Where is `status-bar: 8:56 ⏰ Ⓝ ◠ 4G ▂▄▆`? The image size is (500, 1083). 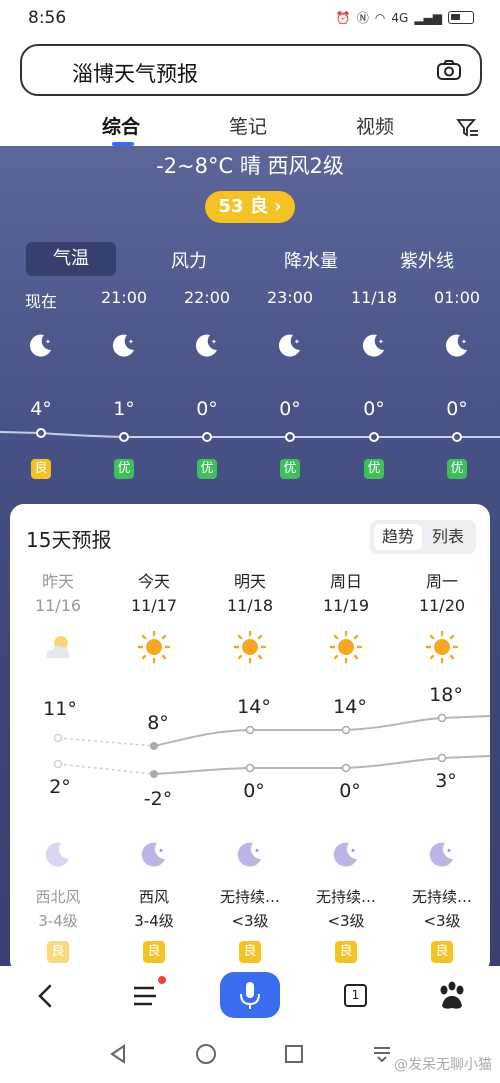 status-bar: 8:56 ⏰ Ⓝ ◠ 4G ▂▄▆ is located at coordinates (250, 18).